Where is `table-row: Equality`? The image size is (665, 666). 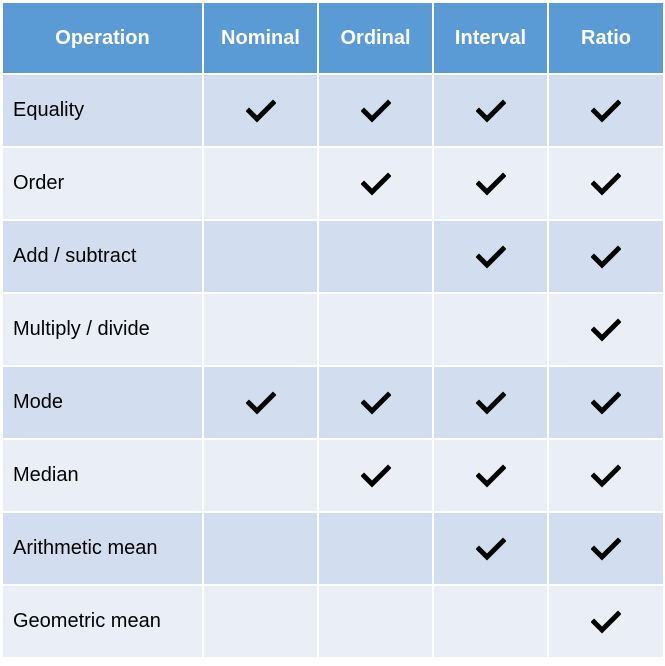
table-row: Equality is located at coordinates (333, 110).